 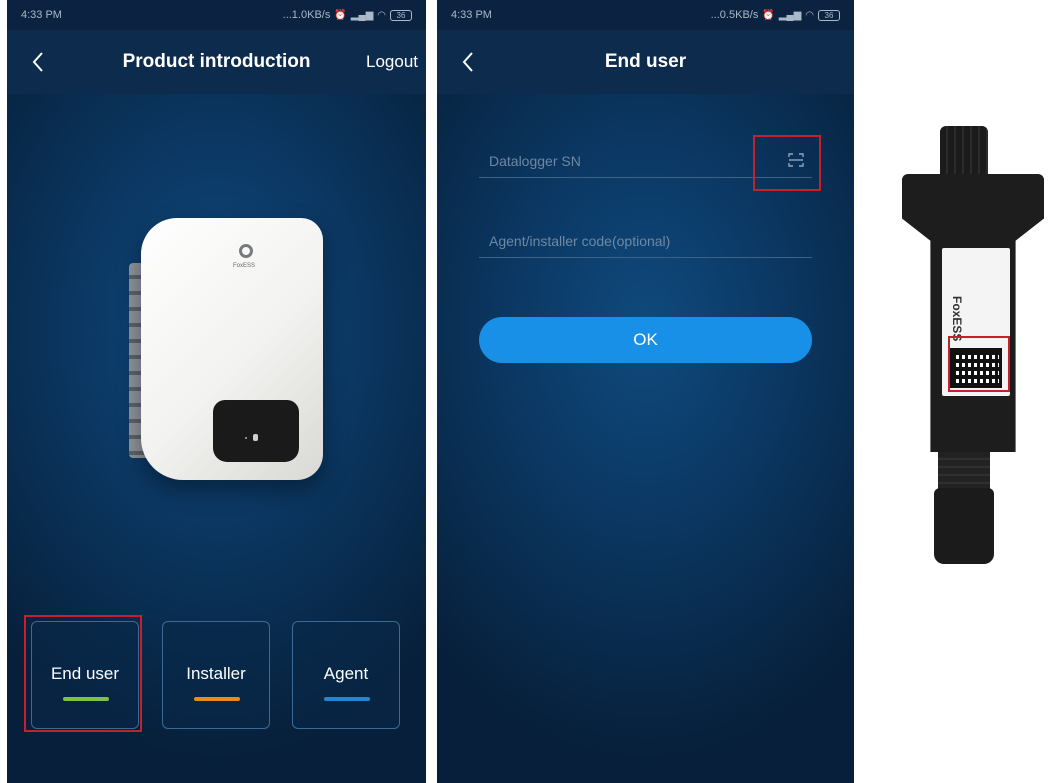 What do you see at coordinates (246, 251) in the screenshot?
I see `foxess-logo-icon` at bounding box center [246, 251].